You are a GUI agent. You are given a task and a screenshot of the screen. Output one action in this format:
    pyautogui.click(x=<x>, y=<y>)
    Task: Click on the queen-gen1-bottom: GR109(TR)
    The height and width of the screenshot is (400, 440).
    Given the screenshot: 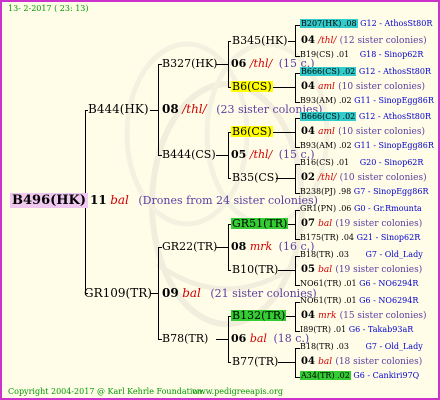 What is the action you would take?
    pyautogui.click(x=118, y=293)
    